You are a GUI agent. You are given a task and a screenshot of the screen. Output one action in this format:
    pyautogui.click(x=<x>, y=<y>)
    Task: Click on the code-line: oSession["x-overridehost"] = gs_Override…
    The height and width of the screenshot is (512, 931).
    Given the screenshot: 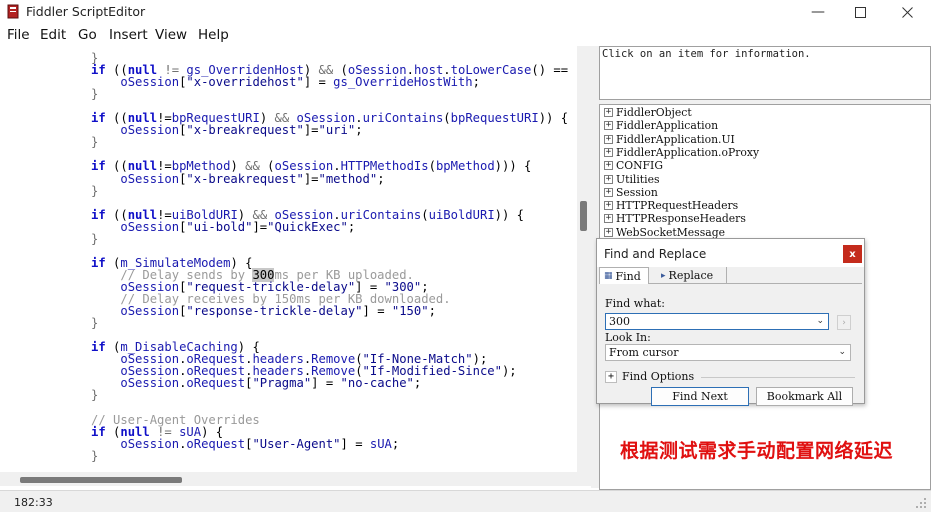 What is the action you would take?
    pyautogui.click(x=285, y=82)
    